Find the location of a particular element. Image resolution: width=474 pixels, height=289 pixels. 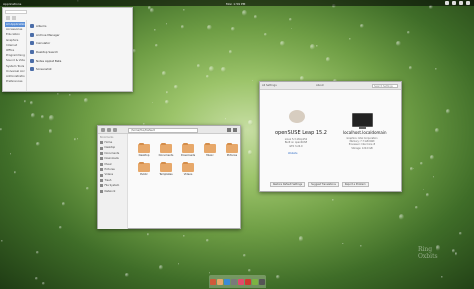

sidebar-place: Network is located at coordinates (112, 191).